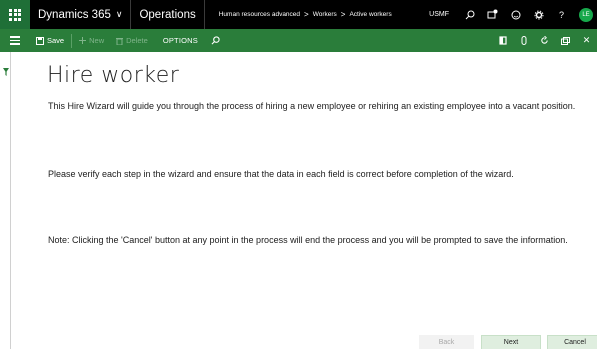 The width and height of the screenshot is (597, 349). What do you see at coordinates (502, 40) in the screenshot?
I see `office-icon` at bounding box center [502, 40].